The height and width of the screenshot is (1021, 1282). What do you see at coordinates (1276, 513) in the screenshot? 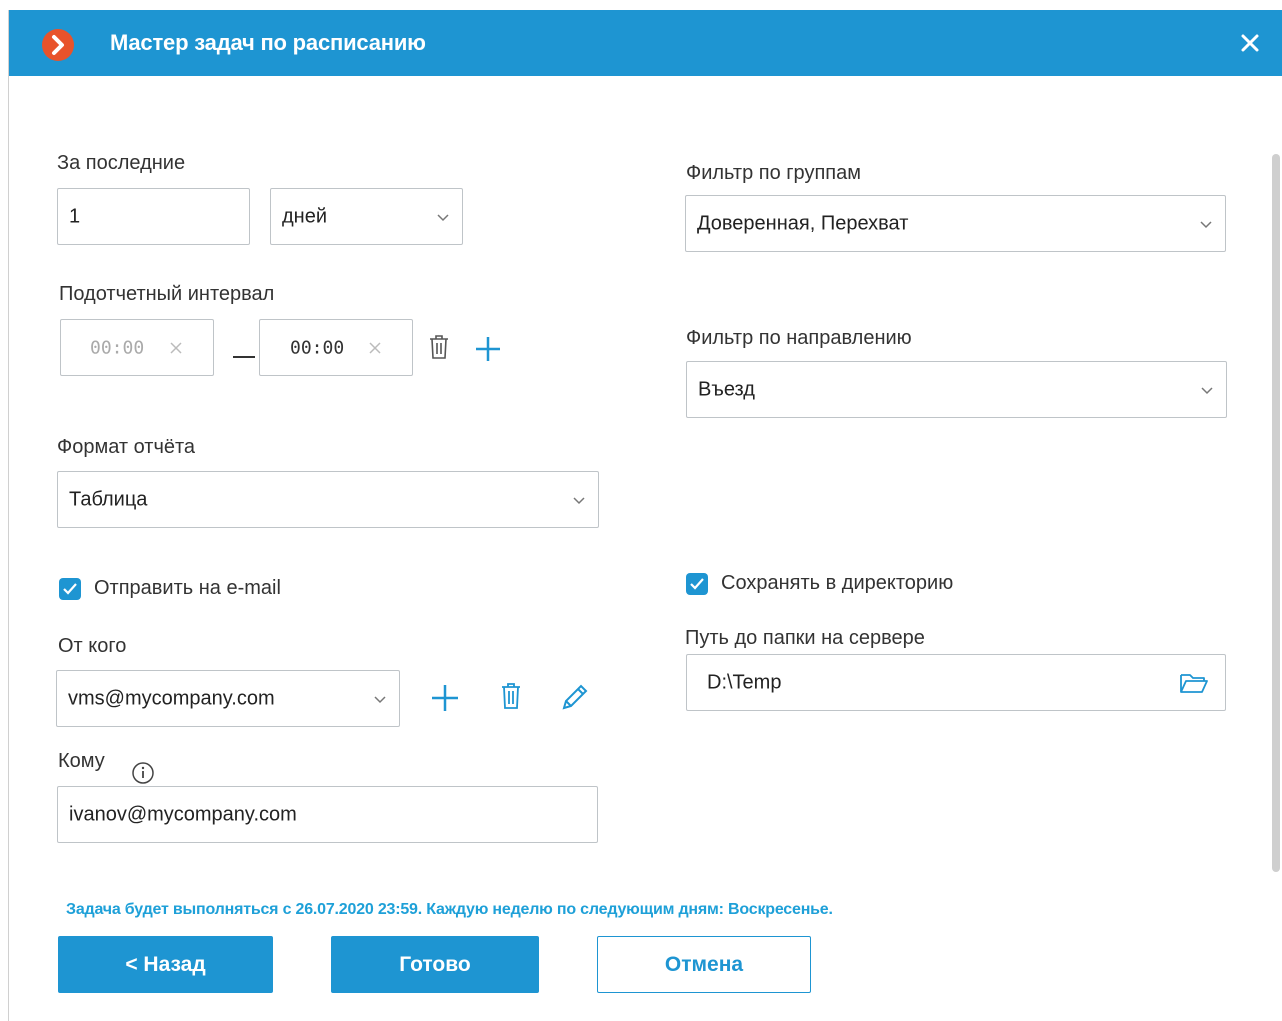
I see `vertical-scrollbar` at bounding box center [1276, 513].